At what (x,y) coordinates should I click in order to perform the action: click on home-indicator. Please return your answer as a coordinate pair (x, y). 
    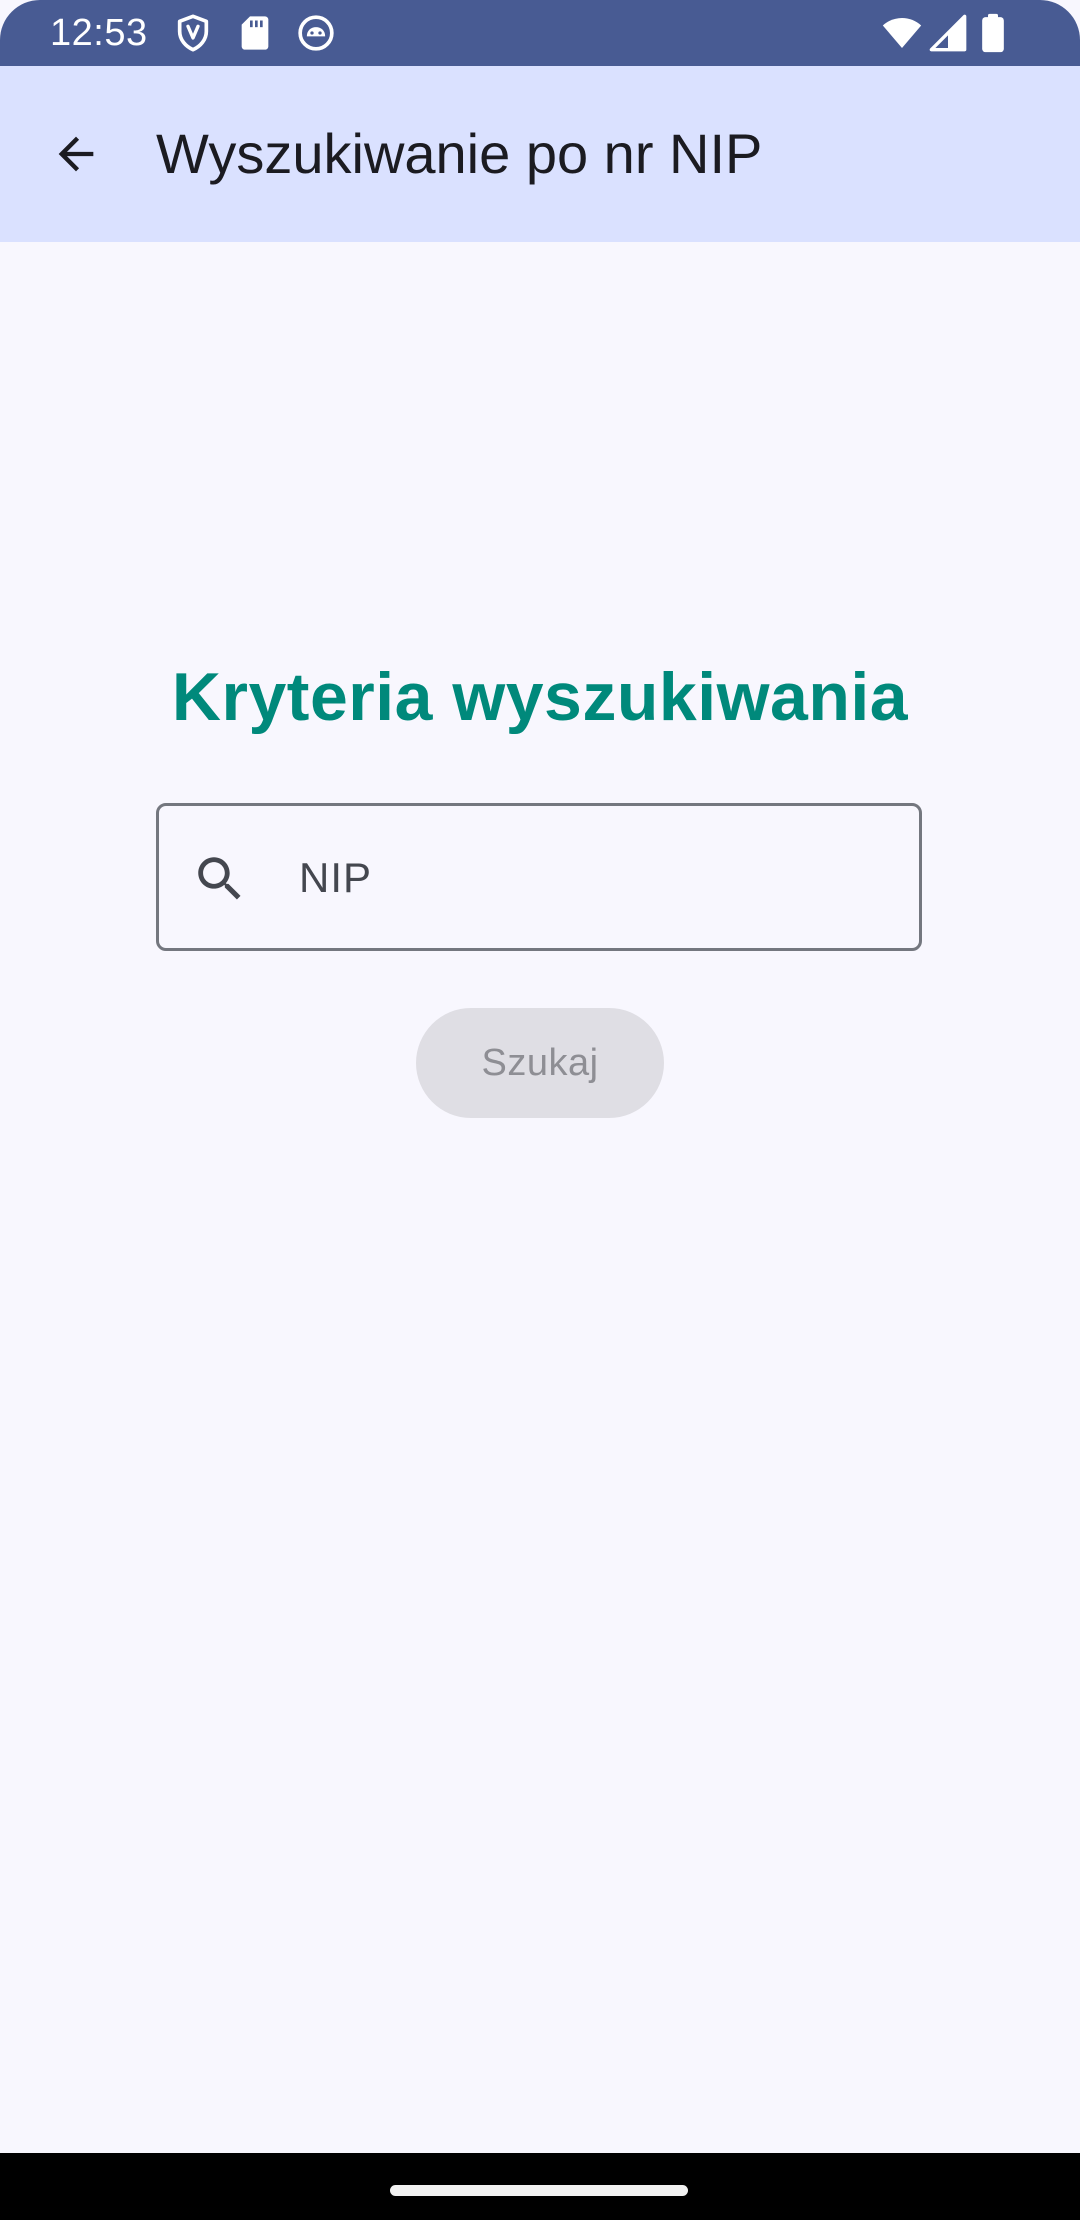
    Looking at the image, I should click on (539, 2190).